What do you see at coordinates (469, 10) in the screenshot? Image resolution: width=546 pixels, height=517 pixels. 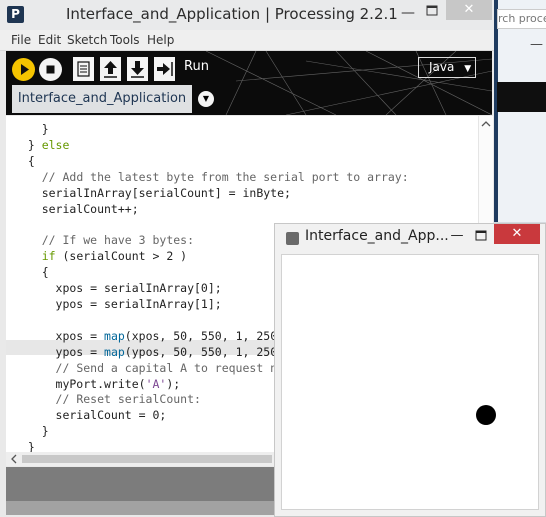 I see `close-button: ✕` at bounding box center [469, 10].